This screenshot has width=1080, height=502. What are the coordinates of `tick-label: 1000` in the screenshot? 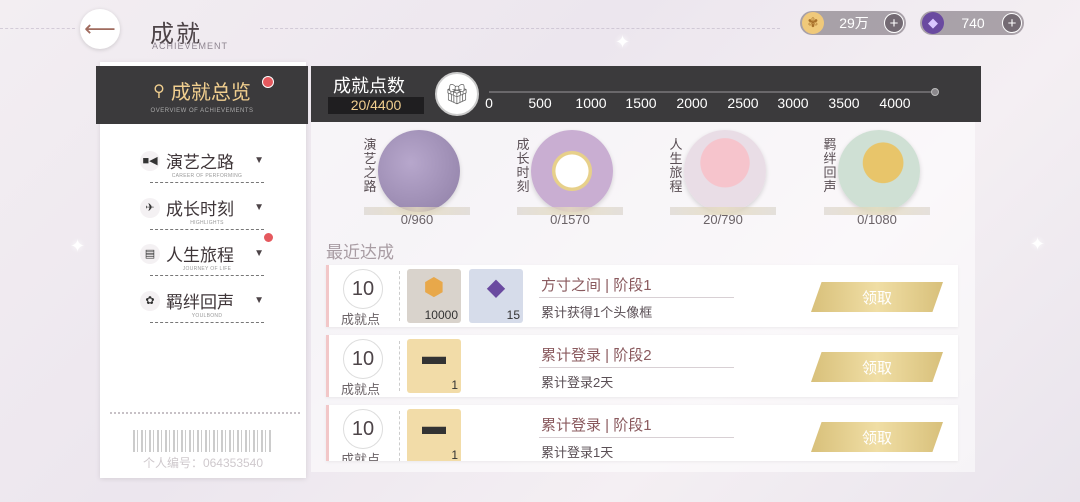 It's located at (591, 103).